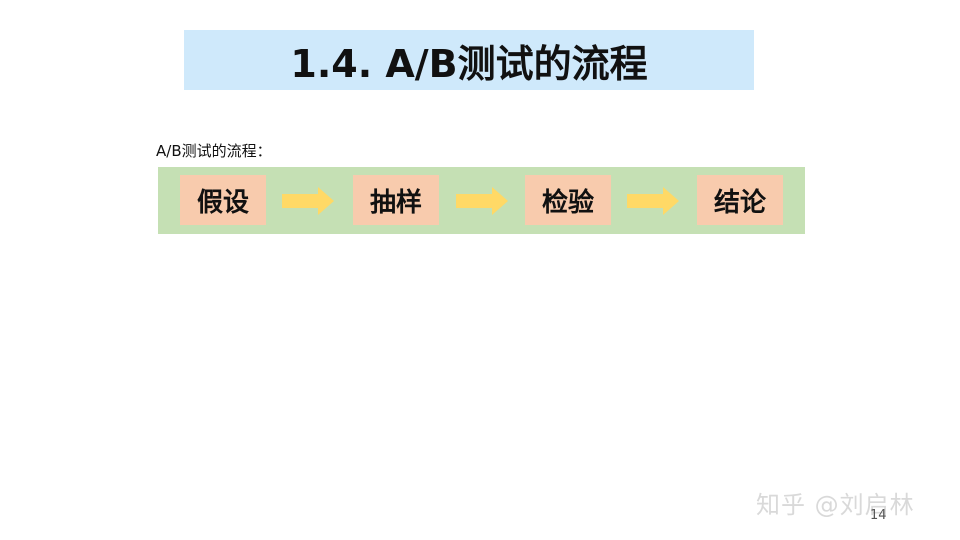 The image size is (960, 540). What do you see at coordinates (878, 515) in the screenshot?
I see `page-number: 14` at bounding box center [878, 515].